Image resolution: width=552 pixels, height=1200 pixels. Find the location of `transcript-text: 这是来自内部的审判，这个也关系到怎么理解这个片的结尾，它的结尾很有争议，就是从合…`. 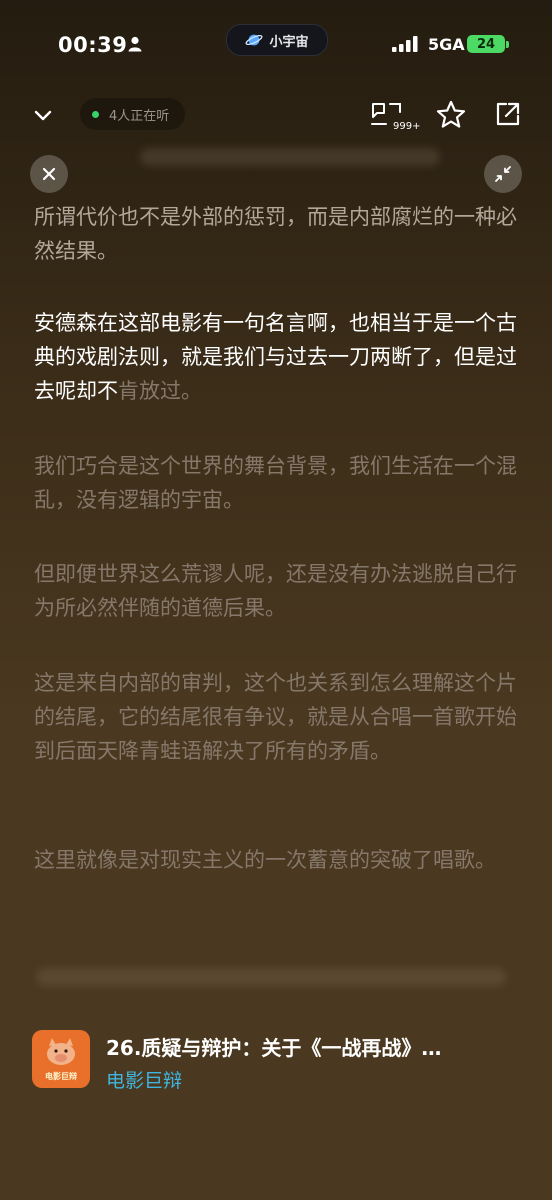

transcript-text: 这是来自内部的审判，这个也关系到怎么理解这个片的结尾，它的结尾很有争议，就是从合… is located at coordinates (275, 717).